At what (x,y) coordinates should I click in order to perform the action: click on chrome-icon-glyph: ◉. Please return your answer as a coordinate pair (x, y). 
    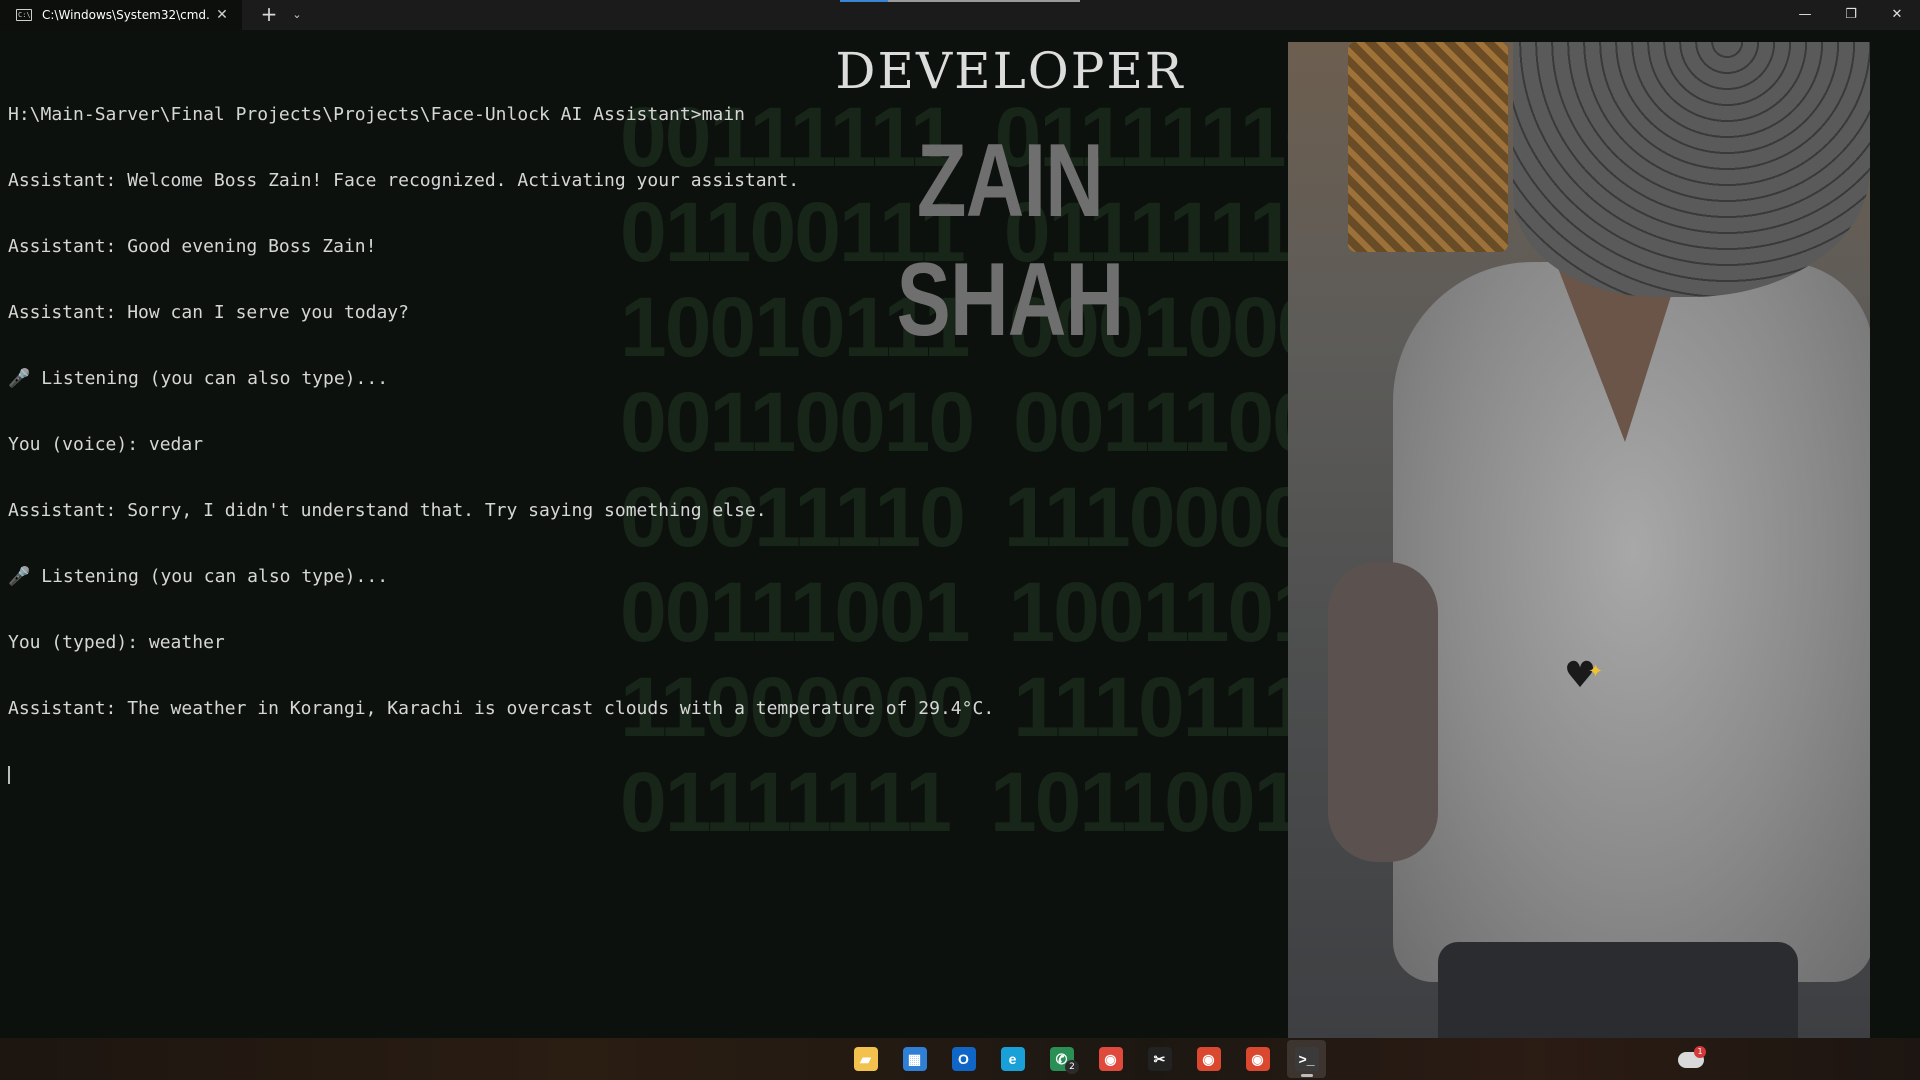
    Looking at the image, I should click on (1110, 1059).